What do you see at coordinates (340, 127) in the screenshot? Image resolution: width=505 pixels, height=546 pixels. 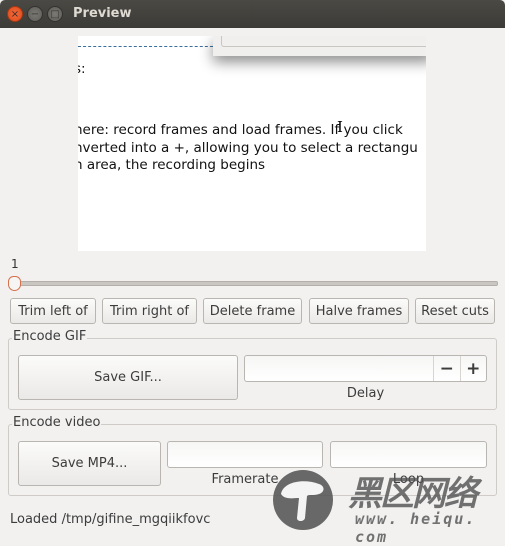 I see `text-cursor-icon: I` at bounding box center [340, 127].